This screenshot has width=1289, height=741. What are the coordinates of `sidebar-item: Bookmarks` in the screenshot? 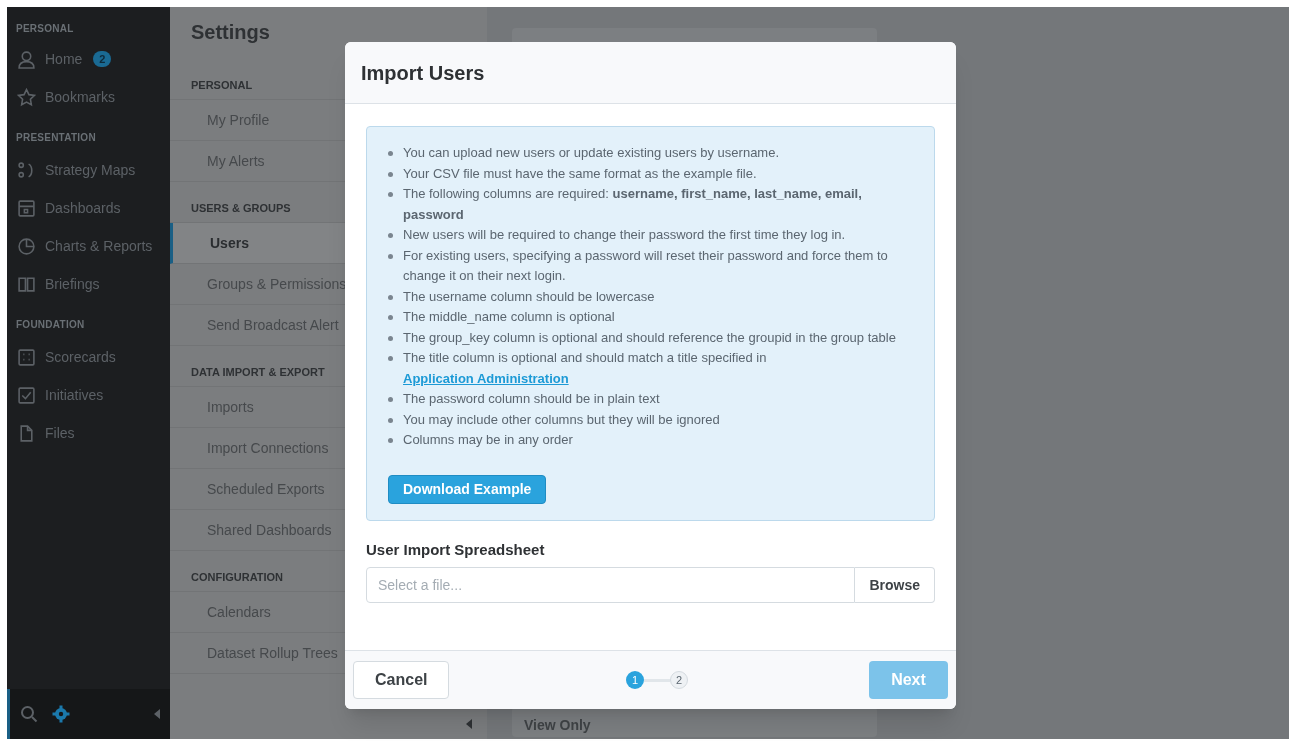 It's located at (88, 97).